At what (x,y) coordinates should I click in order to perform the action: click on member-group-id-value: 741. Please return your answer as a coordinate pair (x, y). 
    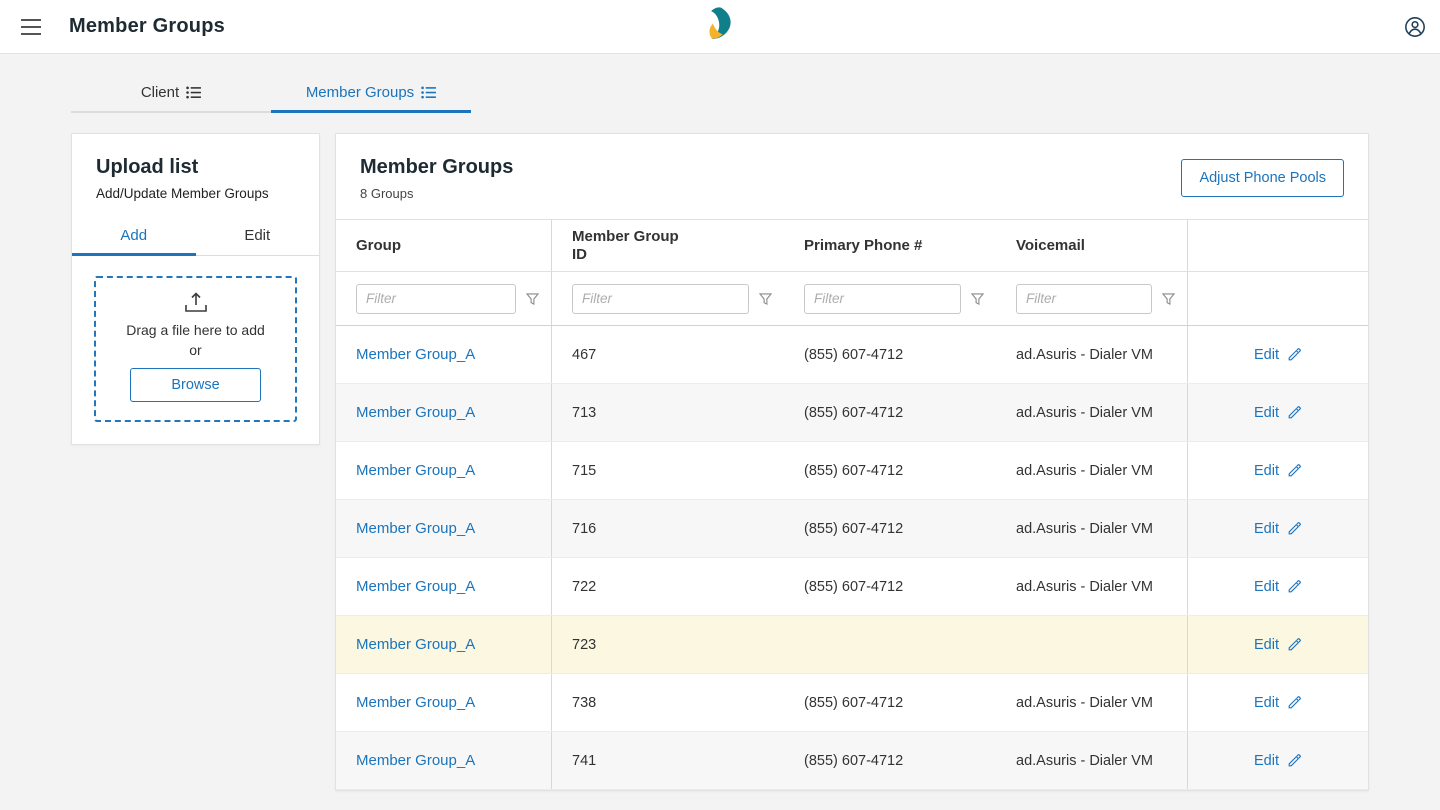
    Looking at the image, I should click on (584, 760).